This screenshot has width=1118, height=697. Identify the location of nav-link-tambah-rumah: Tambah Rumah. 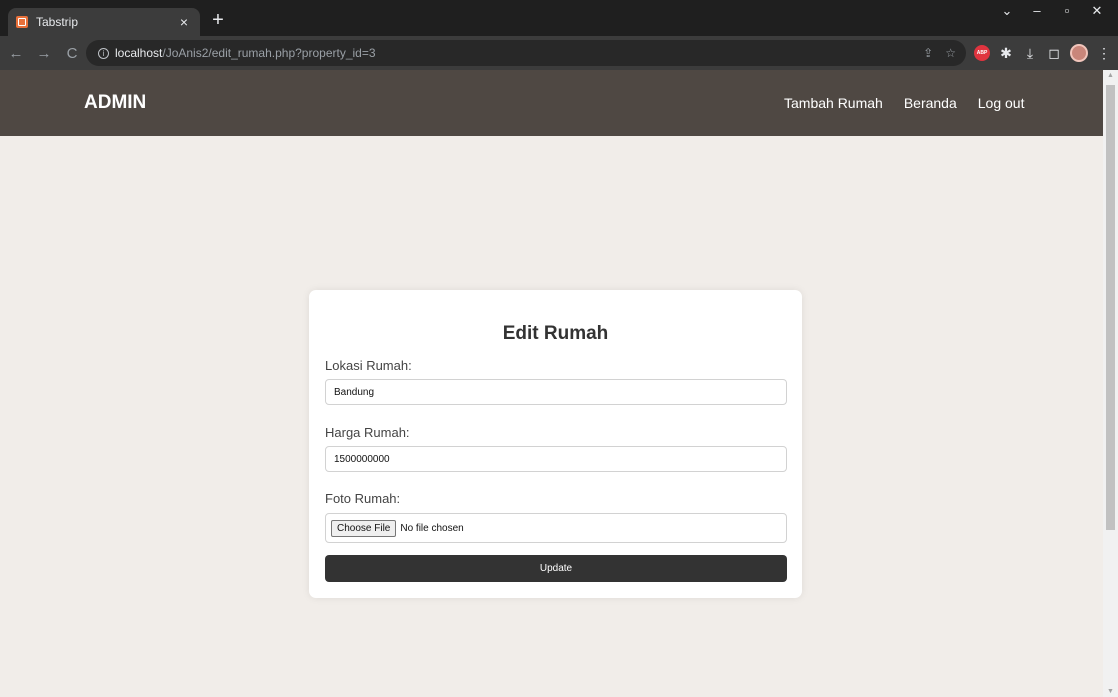
(833, 103).